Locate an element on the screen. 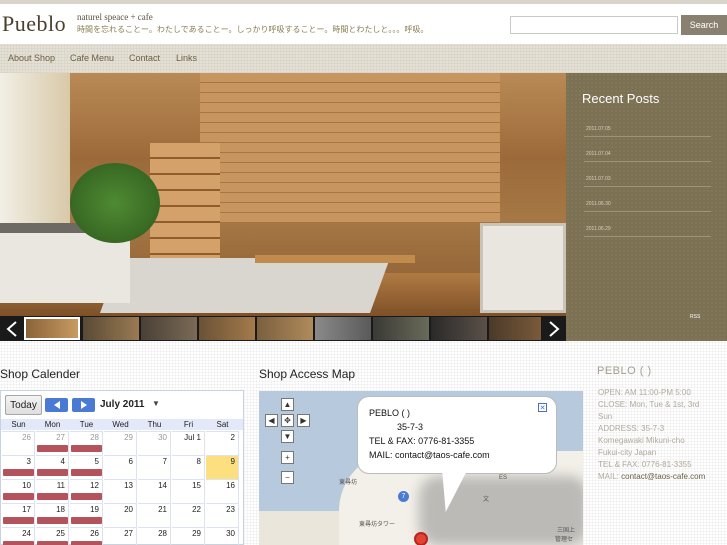 This screenshot has height=545, width=727. calendar-day: 13 is located at coordinates (120, 491).